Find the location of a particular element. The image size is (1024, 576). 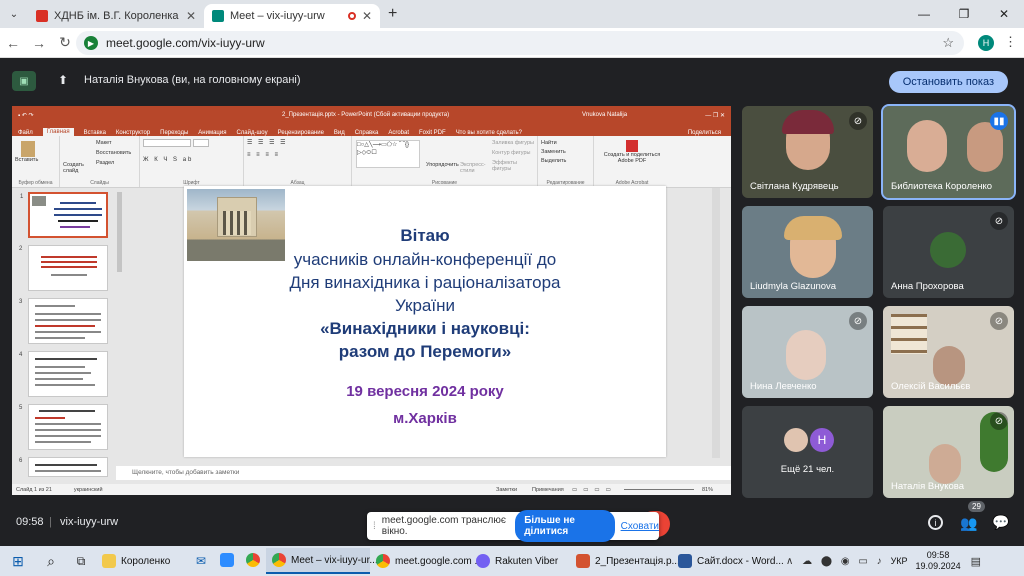

participant-tile: Liudmyla Glazunova is located at coordinates (807, 252).